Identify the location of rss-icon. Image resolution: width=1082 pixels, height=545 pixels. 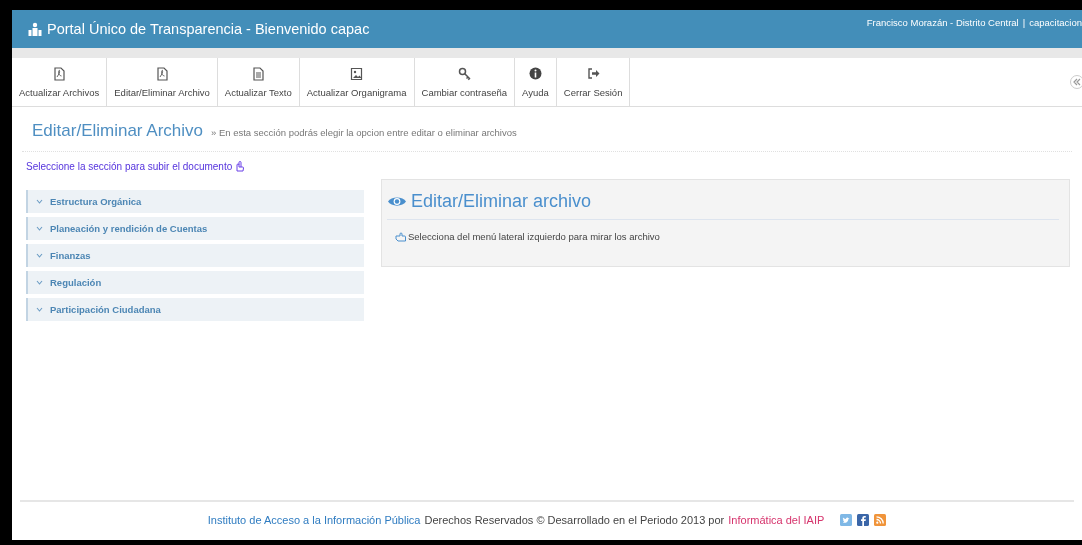
(880, 520).